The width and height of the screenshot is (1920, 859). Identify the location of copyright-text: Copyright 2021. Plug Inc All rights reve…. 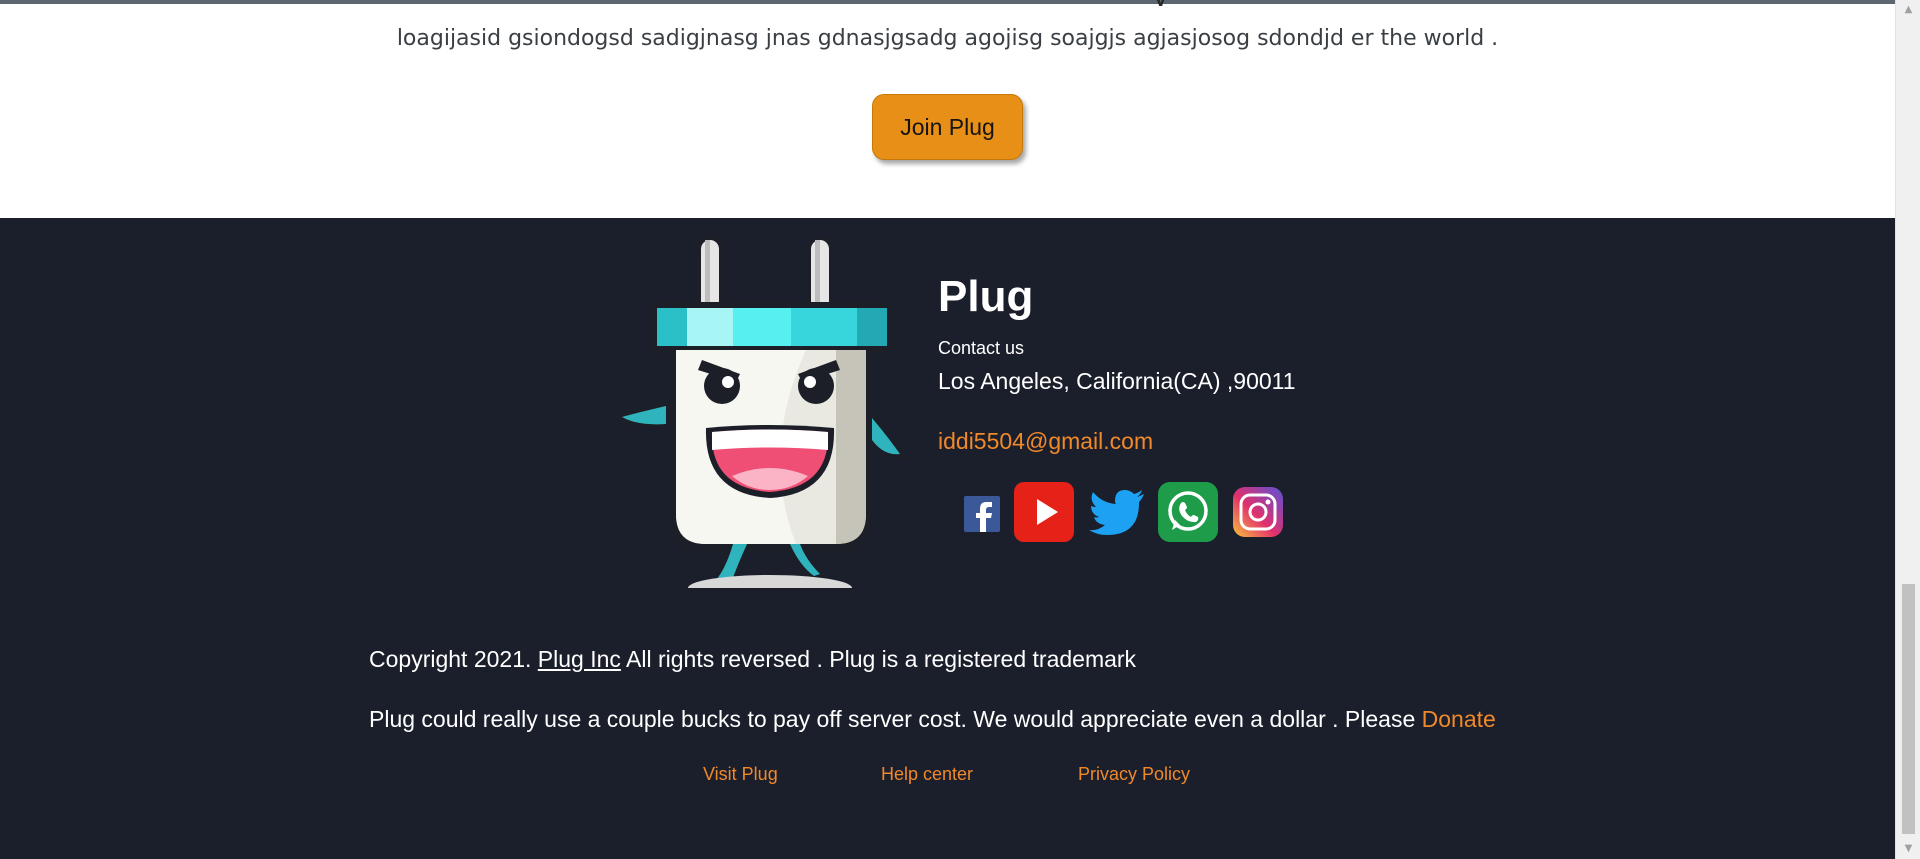
(752, 659).